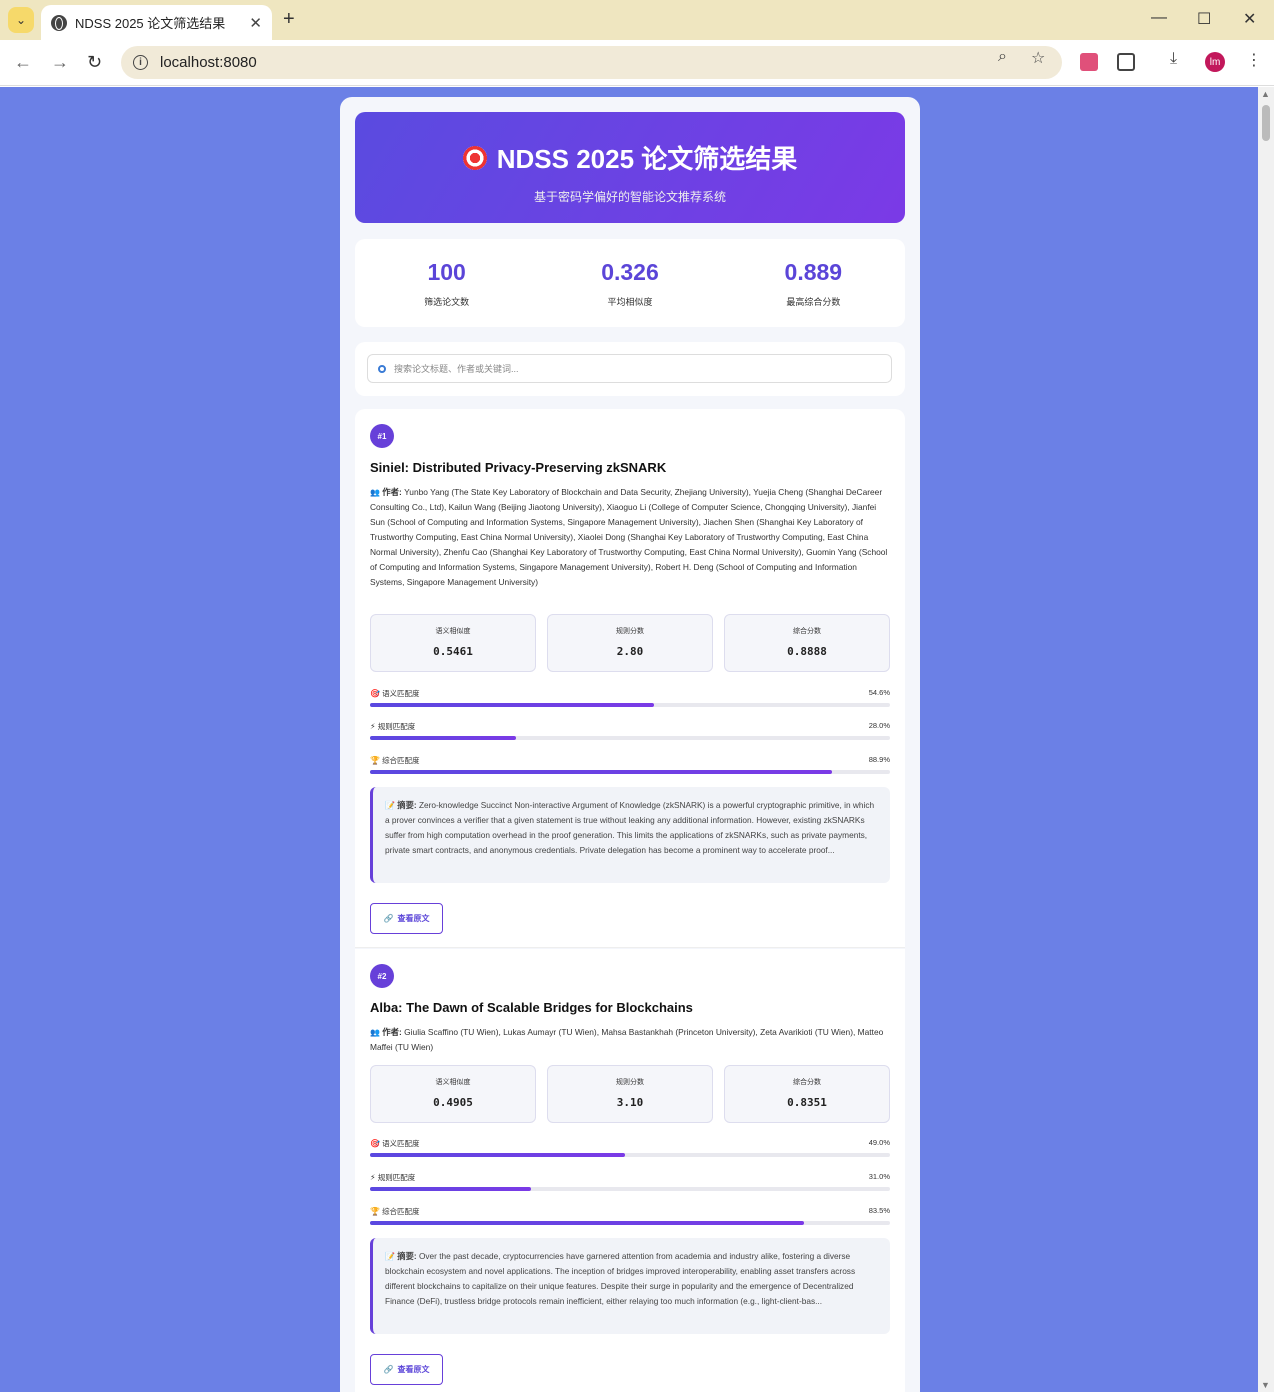 Image resolution: width=1274 pixels, height=1392 pixels. I want to click on stat-label: 平均相似度, so click(630, 302).